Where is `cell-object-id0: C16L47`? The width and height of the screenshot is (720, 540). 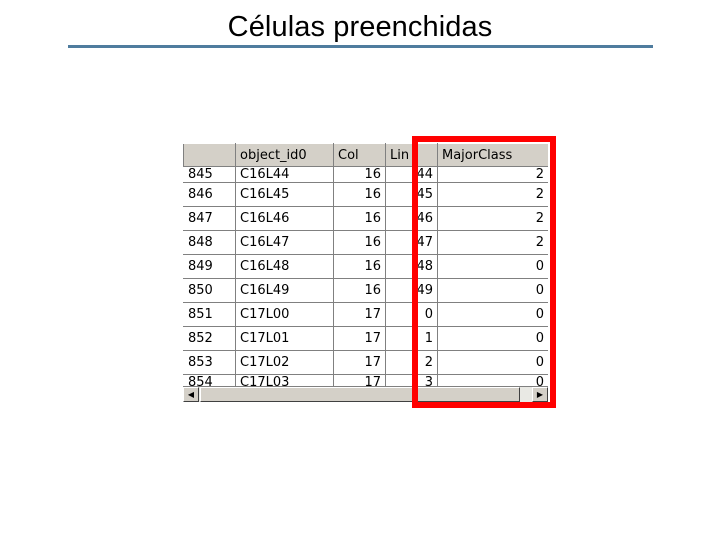
cell-object-id0: C16L47 is located at coordinates (284, 242).